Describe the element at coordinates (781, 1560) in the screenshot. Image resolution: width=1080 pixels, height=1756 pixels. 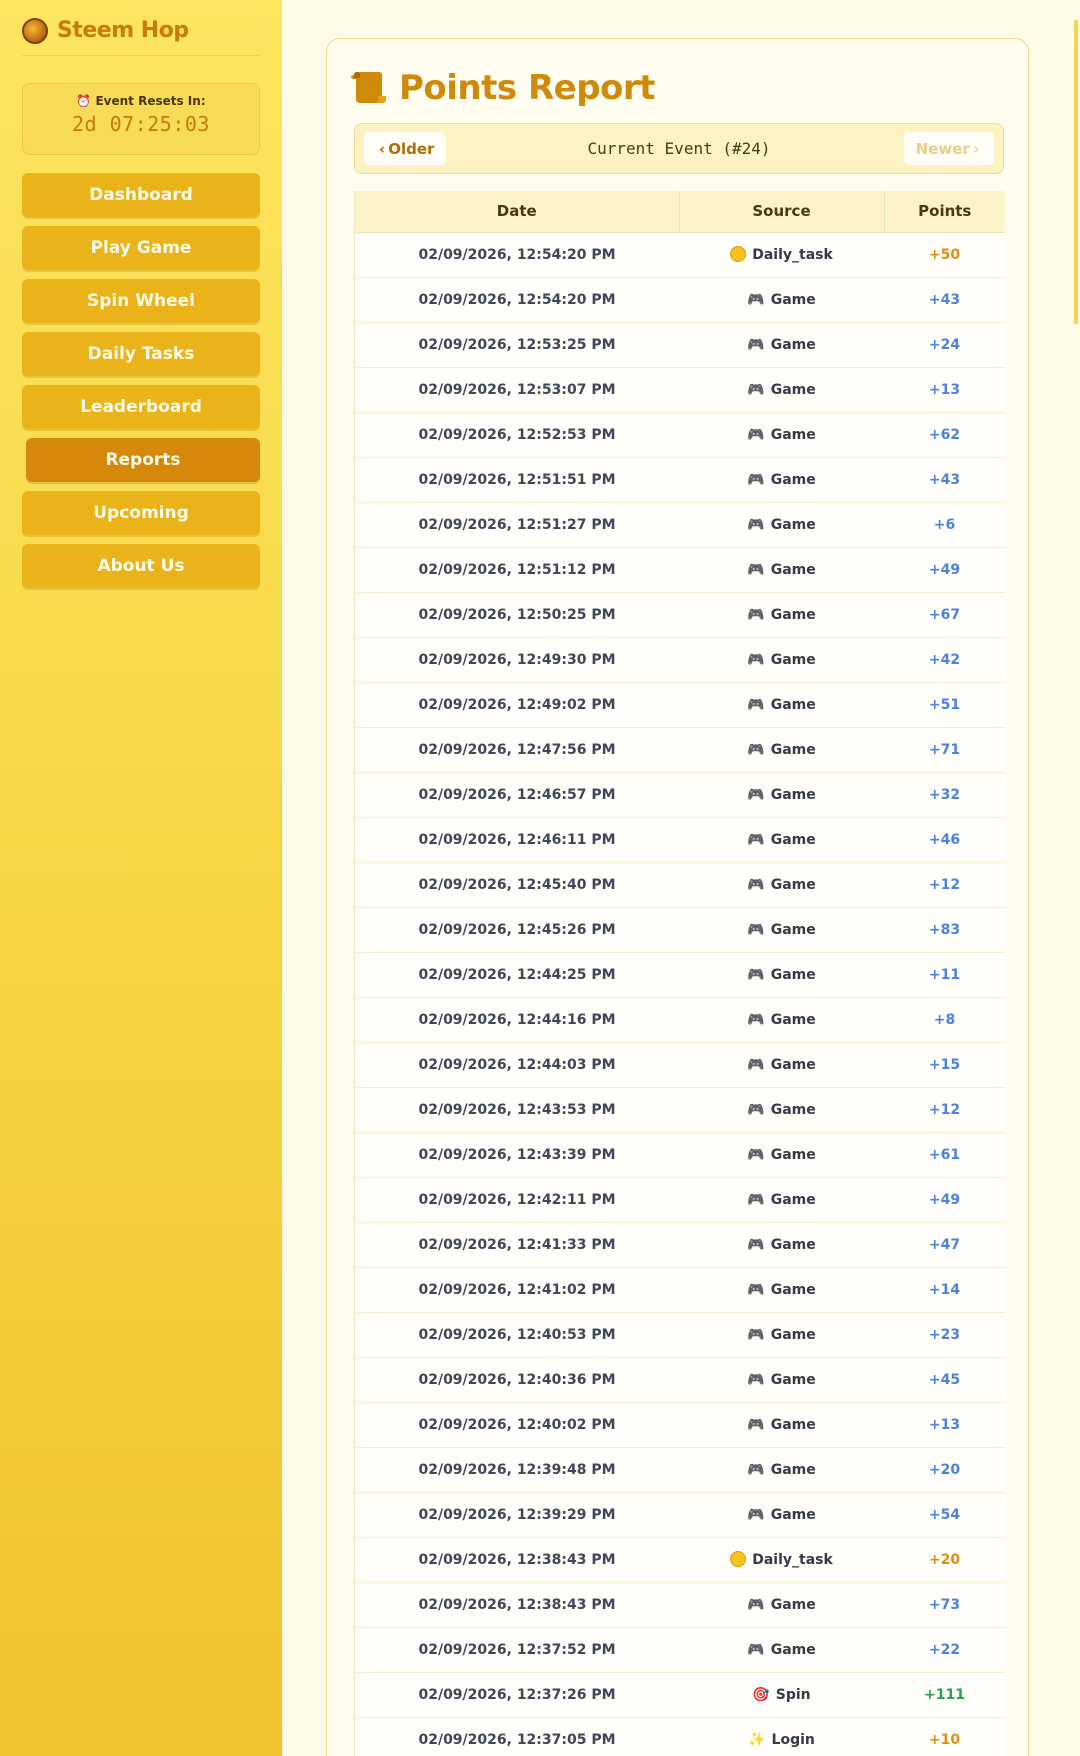
I see `row-source: Daily_task` at that location.